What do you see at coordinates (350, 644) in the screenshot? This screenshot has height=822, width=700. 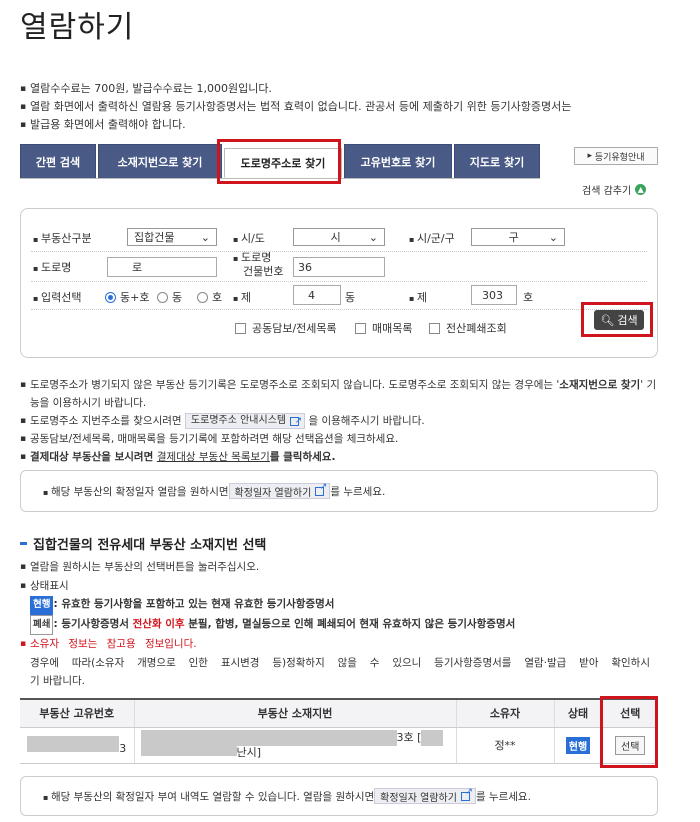 I see `legend-owner-note: 소유자 정보는 참고용 정보입니다.` at bounding box center [350, 644].